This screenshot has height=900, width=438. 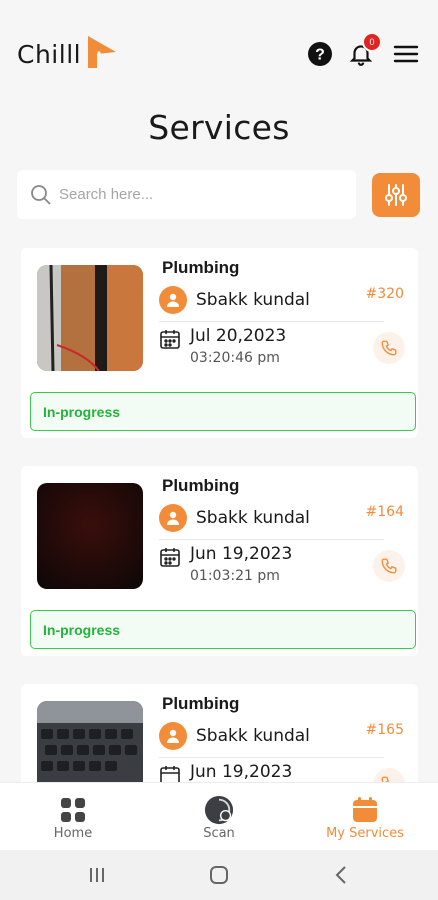 I want to click on home-button-icon, so click(x=219, y=875).